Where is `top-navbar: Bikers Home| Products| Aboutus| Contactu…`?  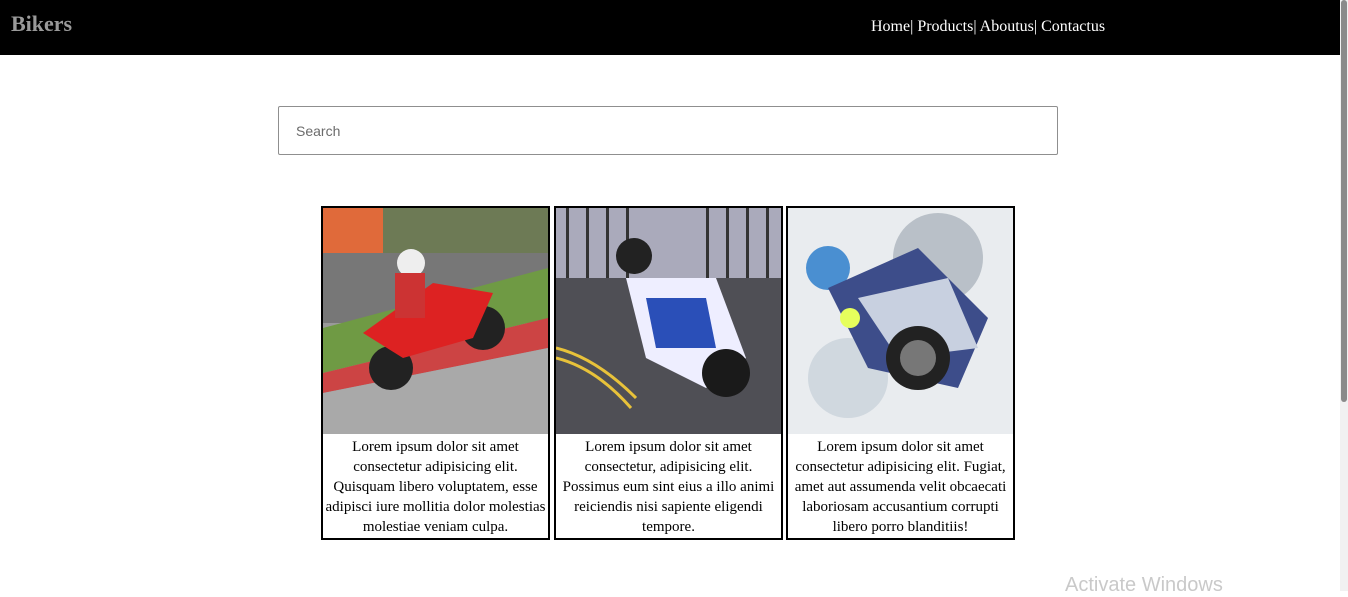 top-navbar: Bikers Home| Products| Aboutus| Contactu… is located at coordinates (670, 27).